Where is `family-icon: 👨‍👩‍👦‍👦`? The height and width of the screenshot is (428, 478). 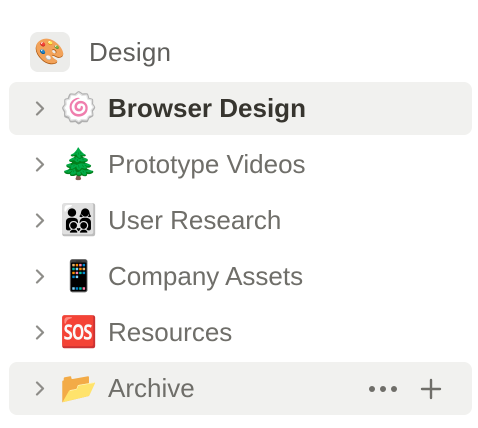
family-icon: 👨‍👩‍👦‍👦 is located at coordinates (79, 220).